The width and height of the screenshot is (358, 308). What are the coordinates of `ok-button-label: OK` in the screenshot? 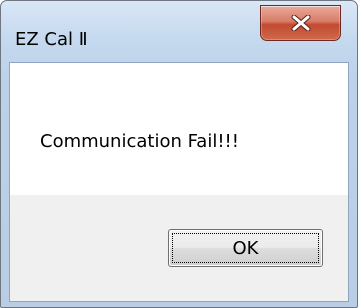 It's located at (245, 248).